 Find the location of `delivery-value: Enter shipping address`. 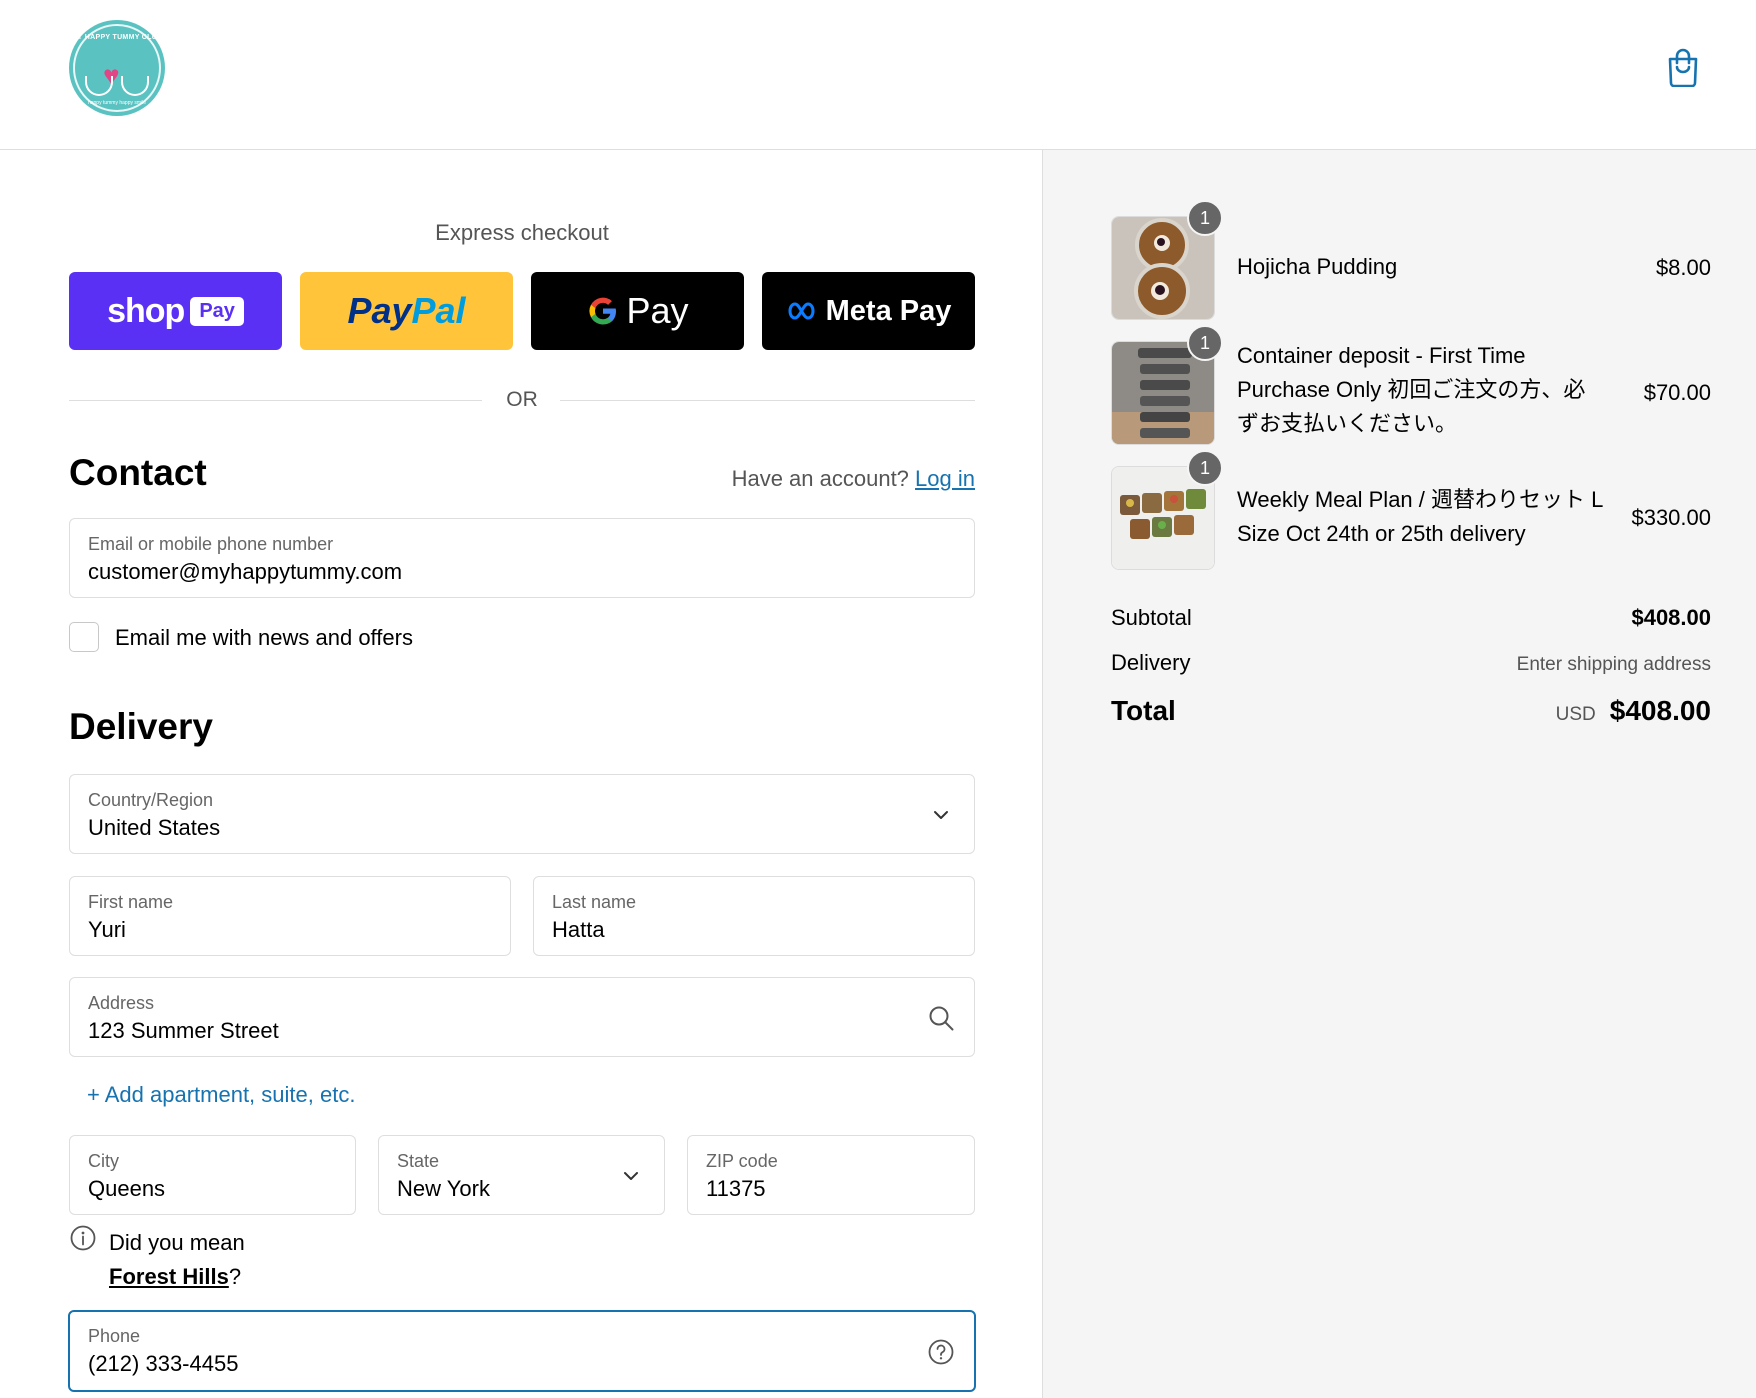

delivery-value: Enter shipping address is located at coordinates (1613, 664).